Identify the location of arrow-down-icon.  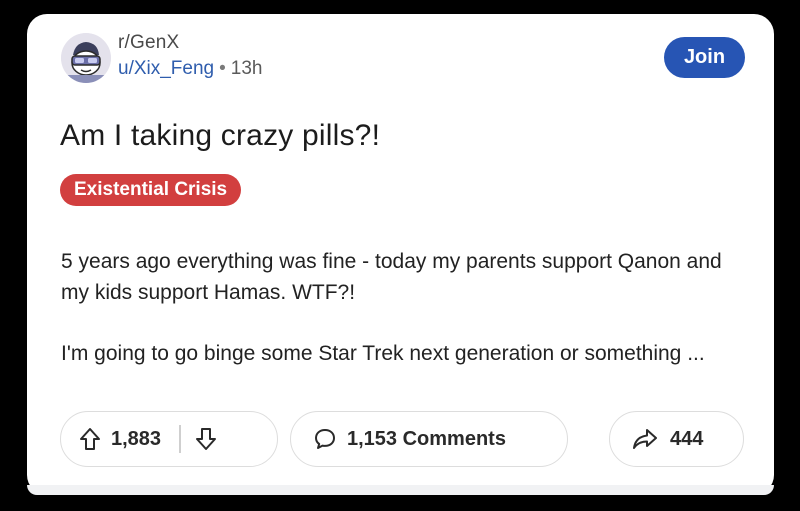
(206, 439).